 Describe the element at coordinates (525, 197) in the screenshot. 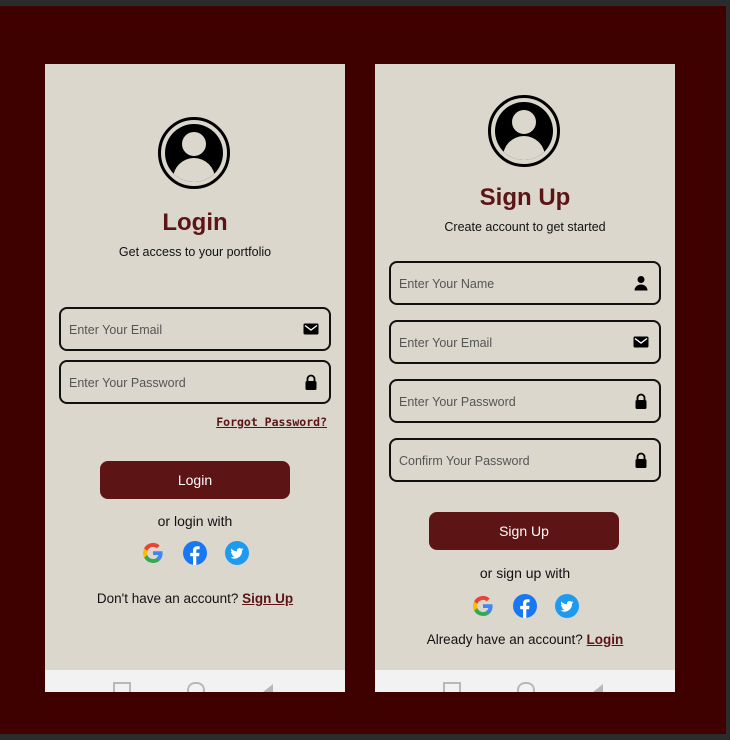

I see `signup-title: Sign Up` at that location.